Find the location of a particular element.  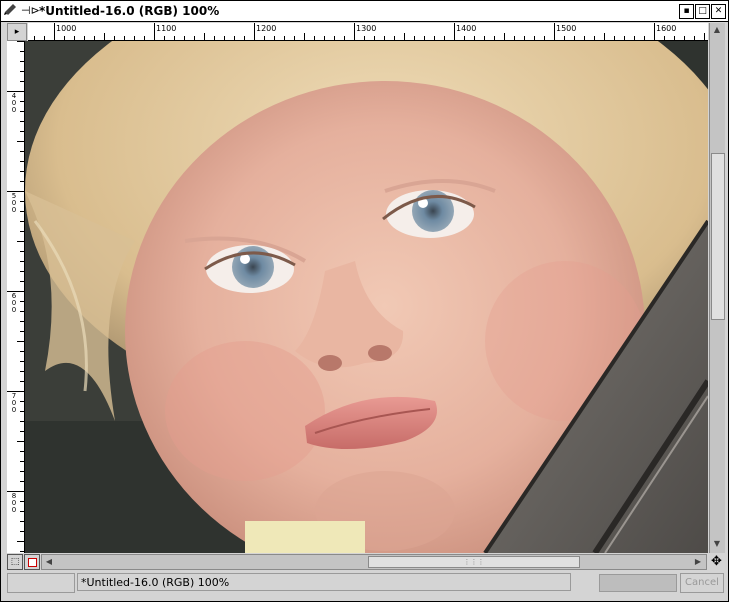

ruler-corner-button: ▸ is located at coordinates (17, 32).